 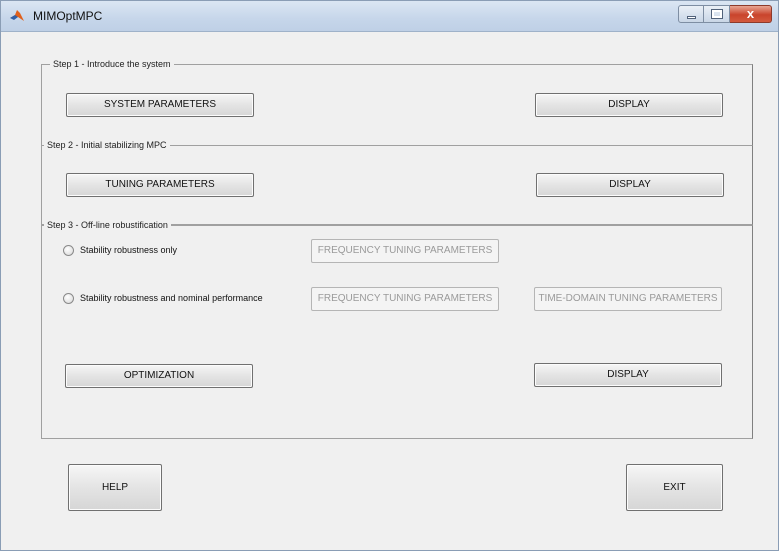 What do you see at coordinates (68, 250) in the screenshot?
I see `stability-only-radio` at bounding box center [68, 250].